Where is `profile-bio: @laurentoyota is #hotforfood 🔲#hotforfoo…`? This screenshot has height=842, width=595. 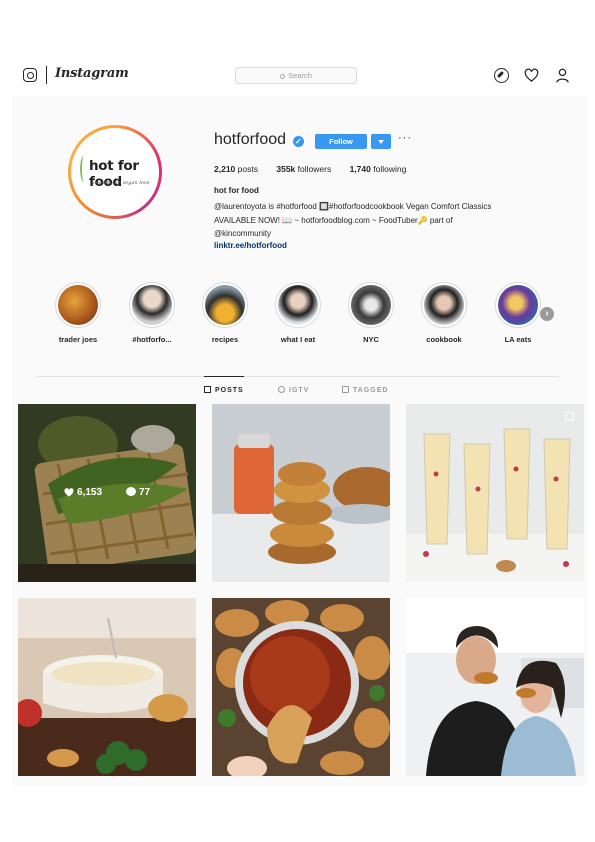 profile-bio: @laurentoyota is #hotforfood 🔲#hotforfoo… is located at coordinates (386, 220).